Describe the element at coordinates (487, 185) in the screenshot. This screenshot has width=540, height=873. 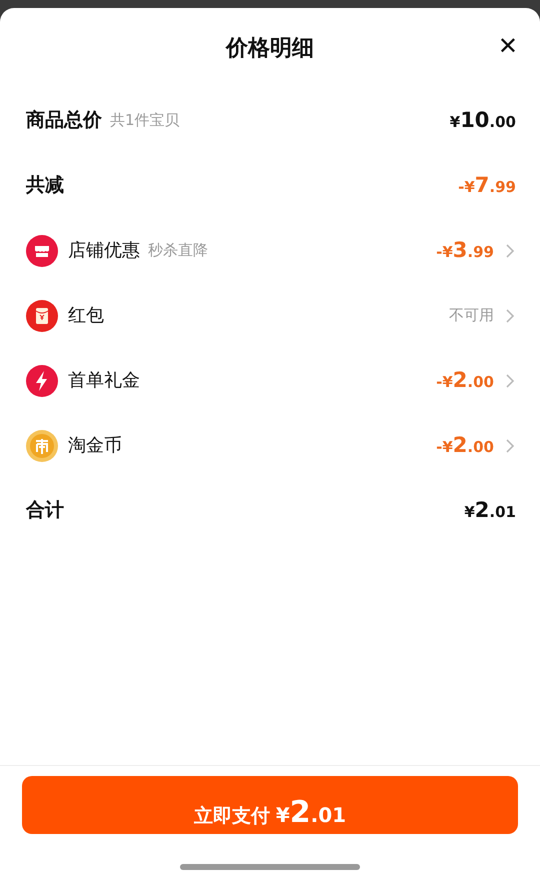
I see `price-amount: -¥7.99` at that location.